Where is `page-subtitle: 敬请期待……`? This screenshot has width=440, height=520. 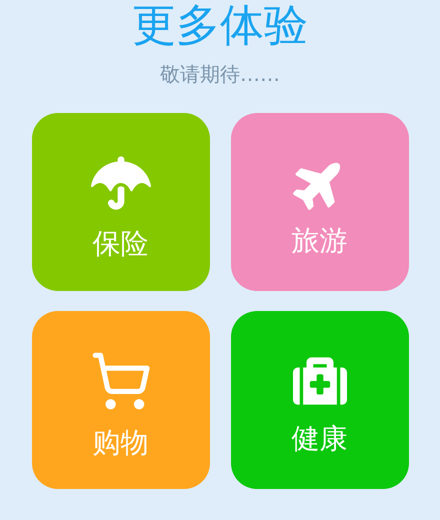
page-subtitle: 敬请期待…… is located at coordinates (220, 74).